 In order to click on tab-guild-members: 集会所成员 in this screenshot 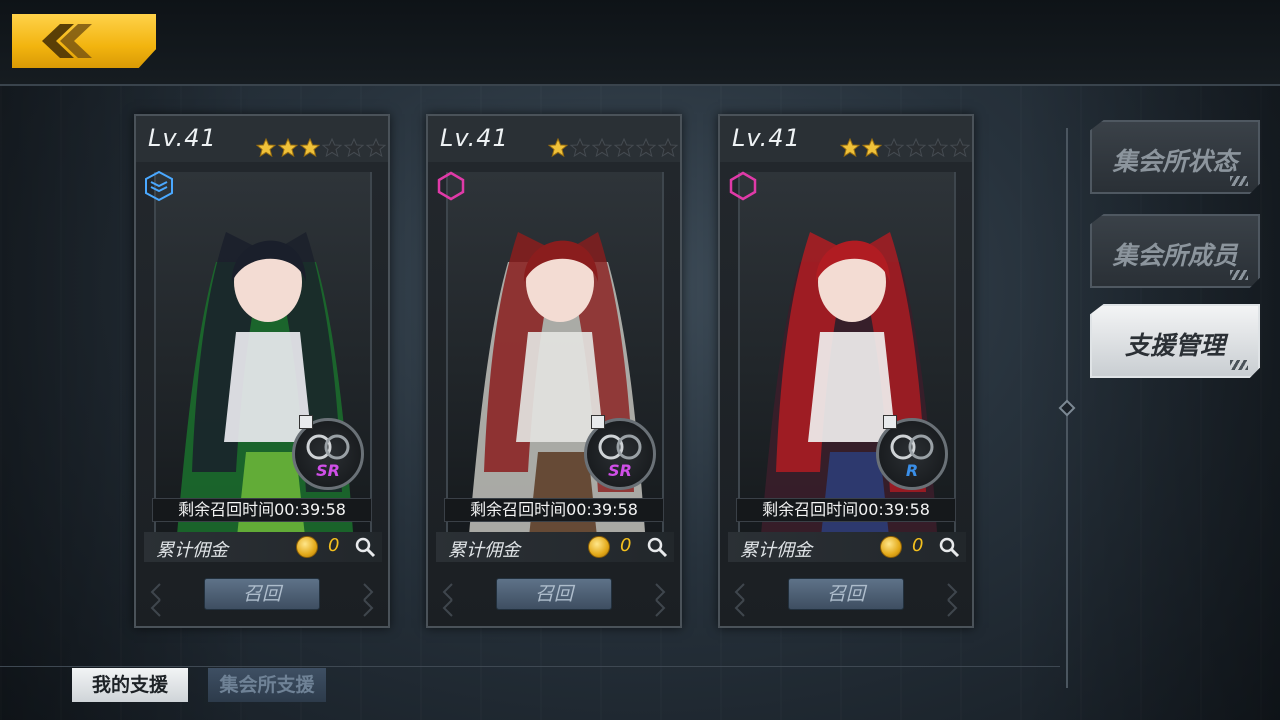, I will do `click(1175, 251)`.